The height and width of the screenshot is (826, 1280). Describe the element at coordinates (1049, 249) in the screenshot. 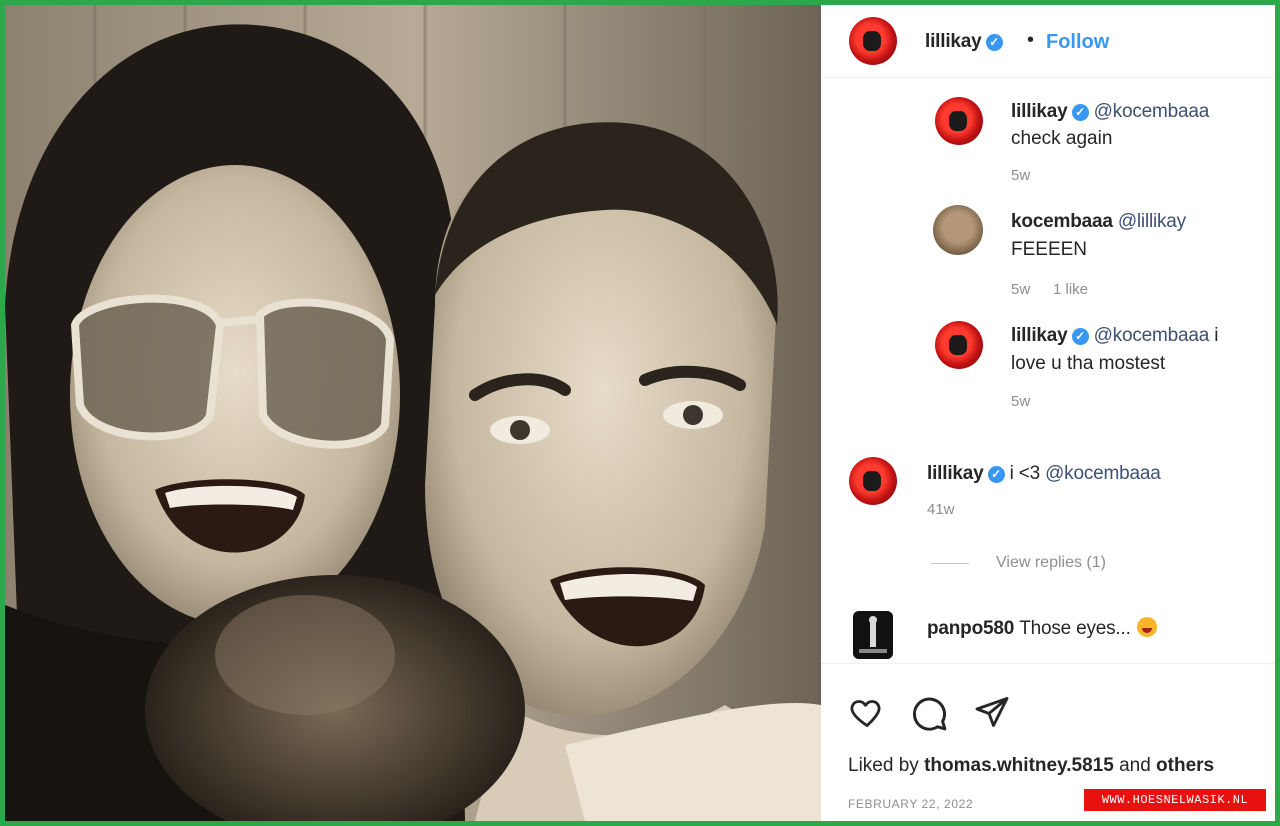

I see `comment-text: FEEEEN` at that location.